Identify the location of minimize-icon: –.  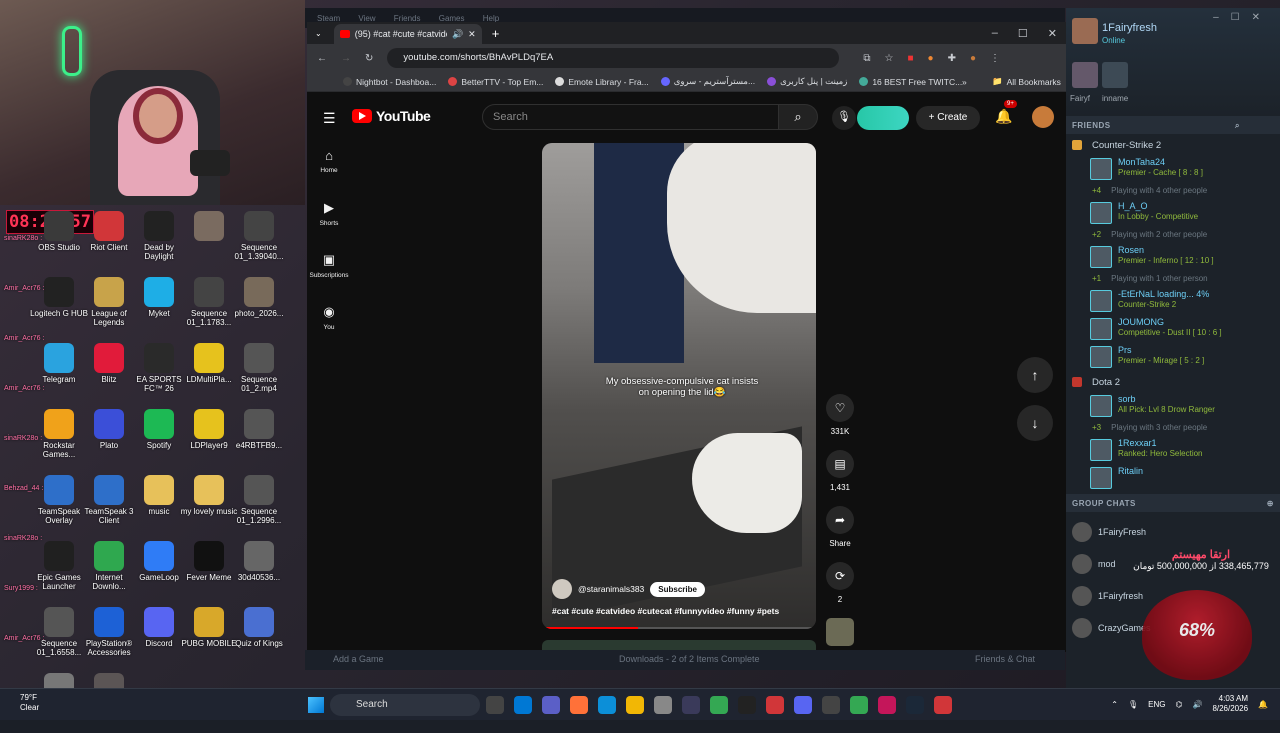
(995, 33).